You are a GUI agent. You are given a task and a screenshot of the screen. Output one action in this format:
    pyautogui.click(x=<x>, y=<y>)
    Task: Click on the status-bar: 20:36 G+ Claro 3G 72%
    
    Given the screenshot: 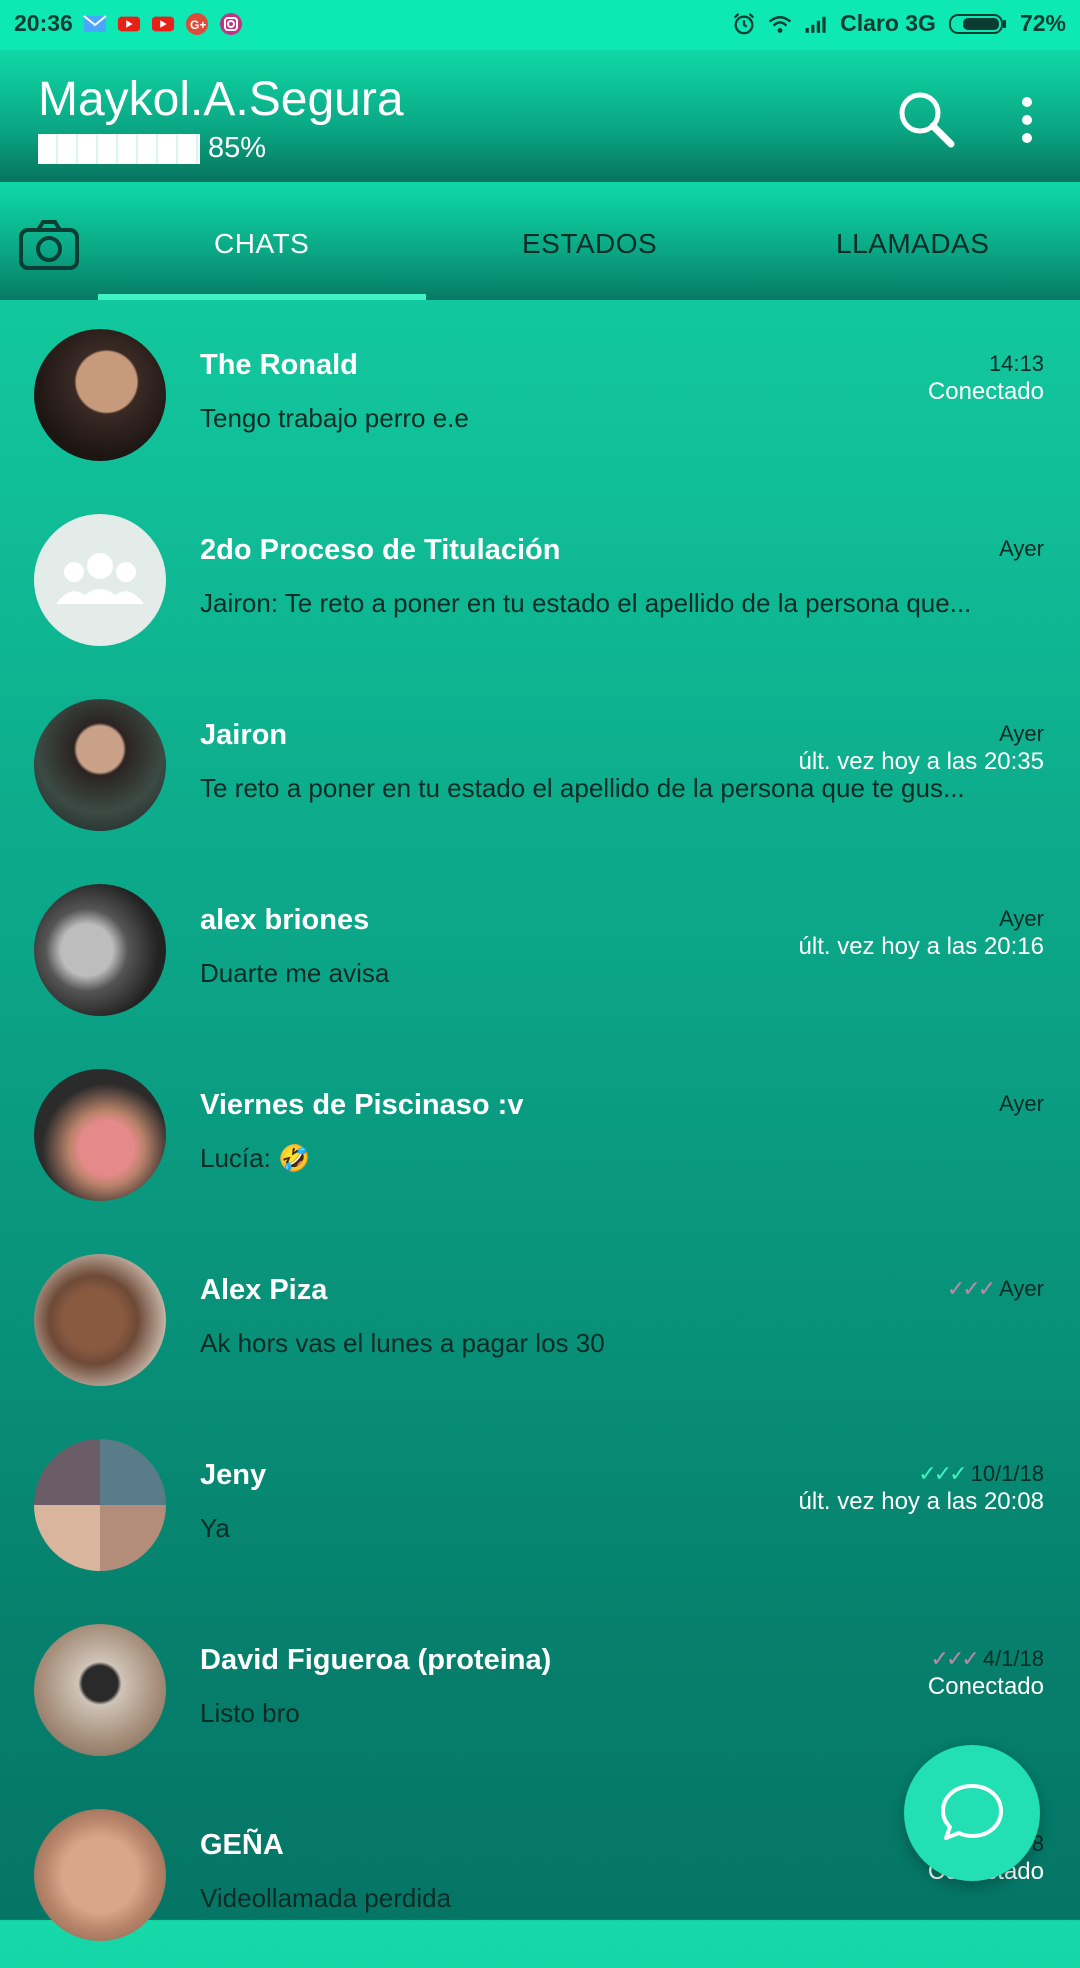 What is the action you would take?
    pyautogui.click(x=540, y=25)
    